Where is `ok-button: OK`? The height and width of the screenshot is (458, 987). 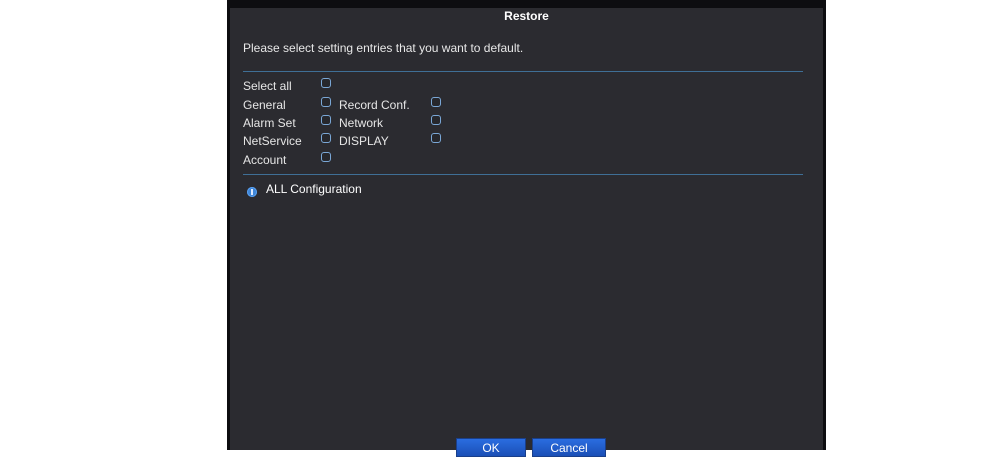
ok-button: OK is located at coordinates (491, 447).